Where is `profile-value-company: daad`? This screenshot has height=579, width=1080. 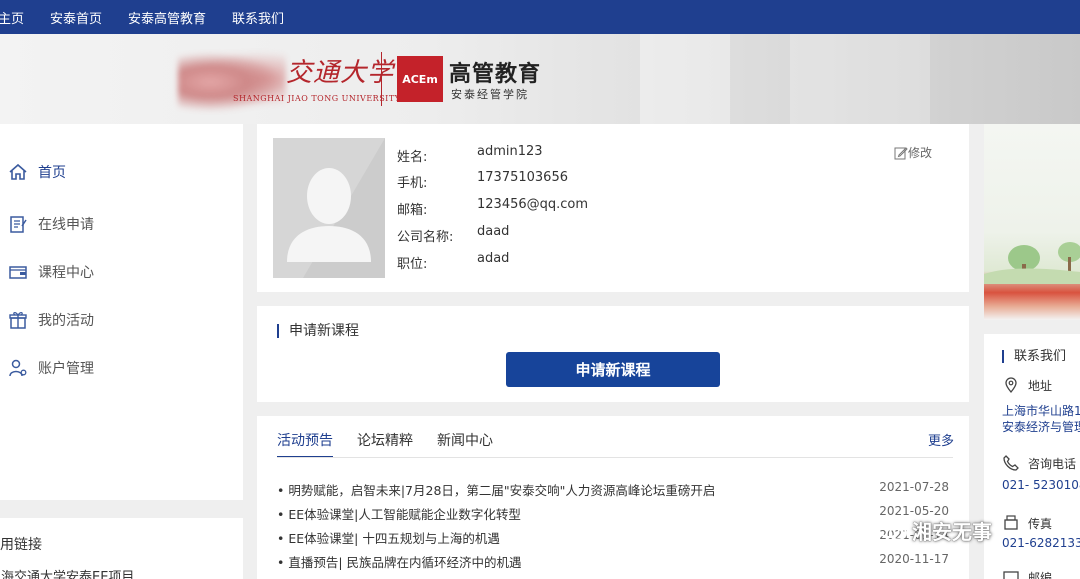
profile-value-company: daad is located at coordinates (493, 231).